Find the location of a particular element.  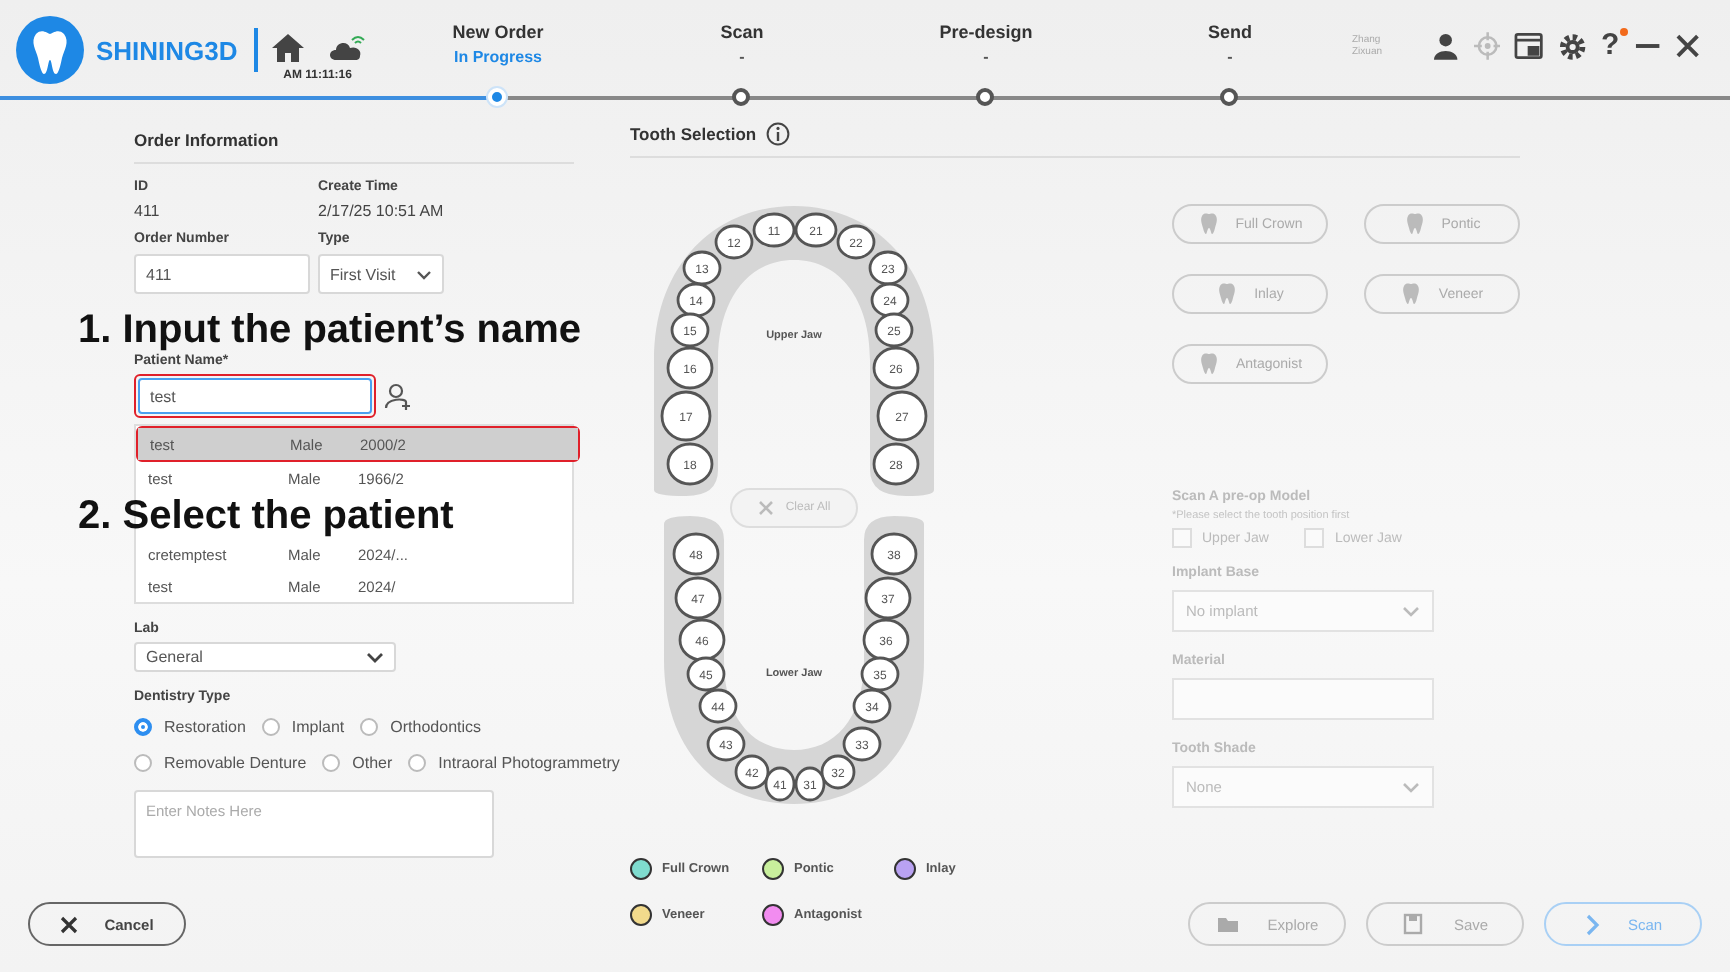

window-icon is located at coordinates (1529, 46).